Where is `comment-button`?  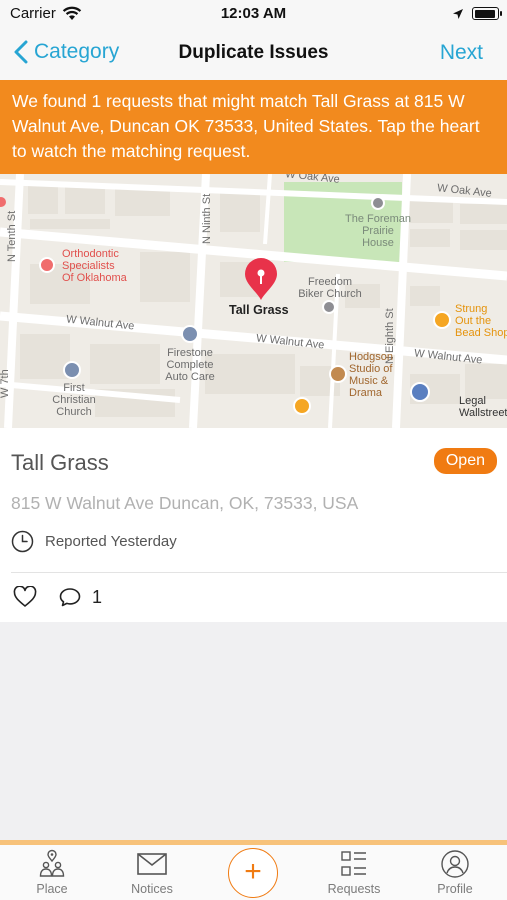 comment-button is located at coordinates (70, 597).